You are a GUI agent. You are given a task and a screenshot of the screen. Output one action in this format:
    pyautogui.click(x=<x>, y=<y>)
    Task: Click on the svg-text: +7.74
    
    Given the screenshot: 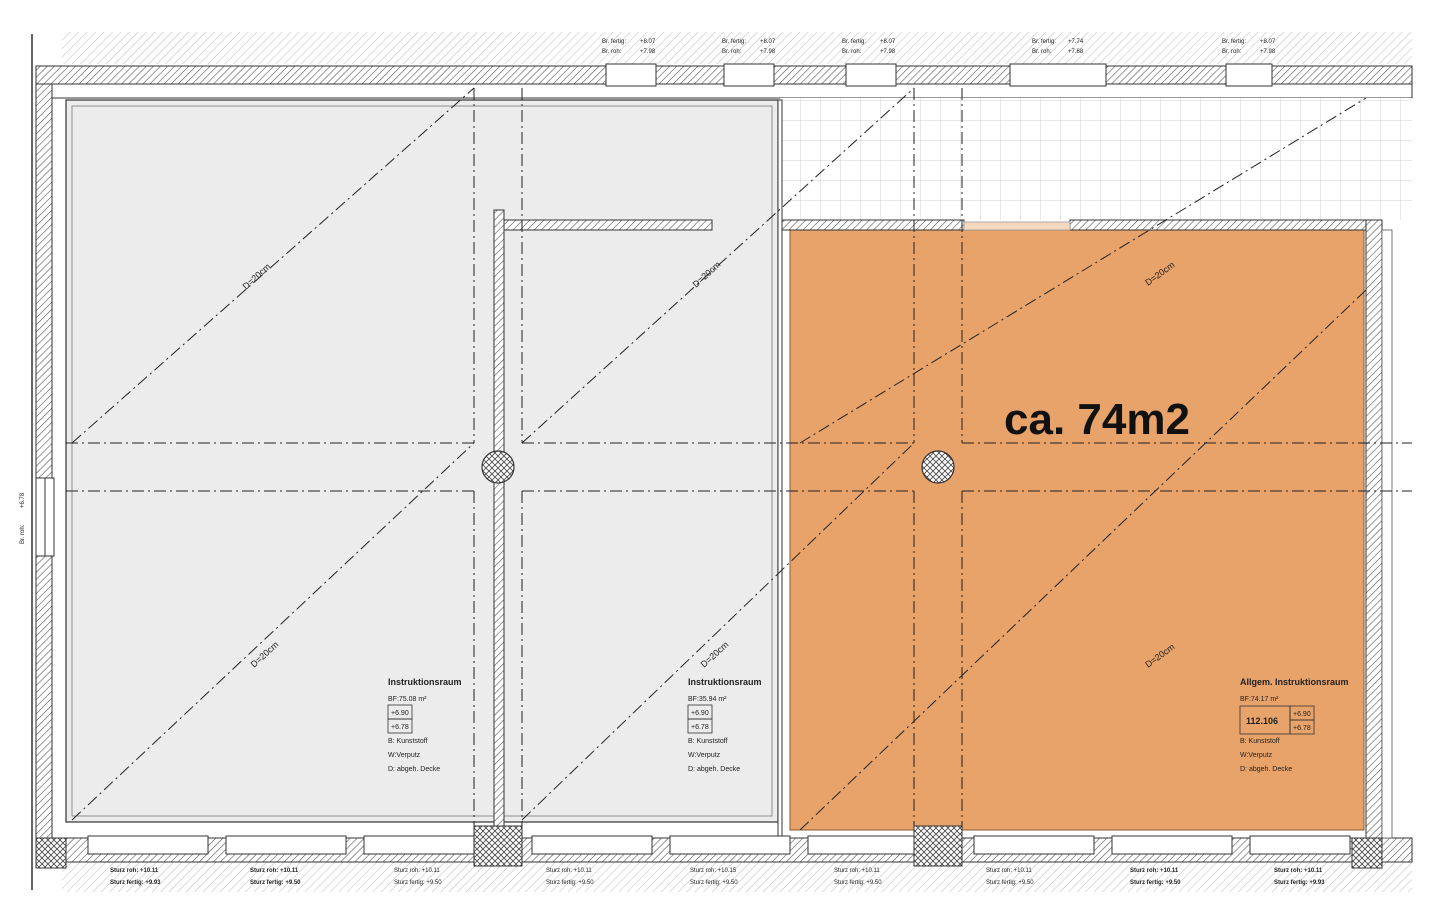 What is the action you would take?
    pyautogui.click(x=1076, y=42)
    